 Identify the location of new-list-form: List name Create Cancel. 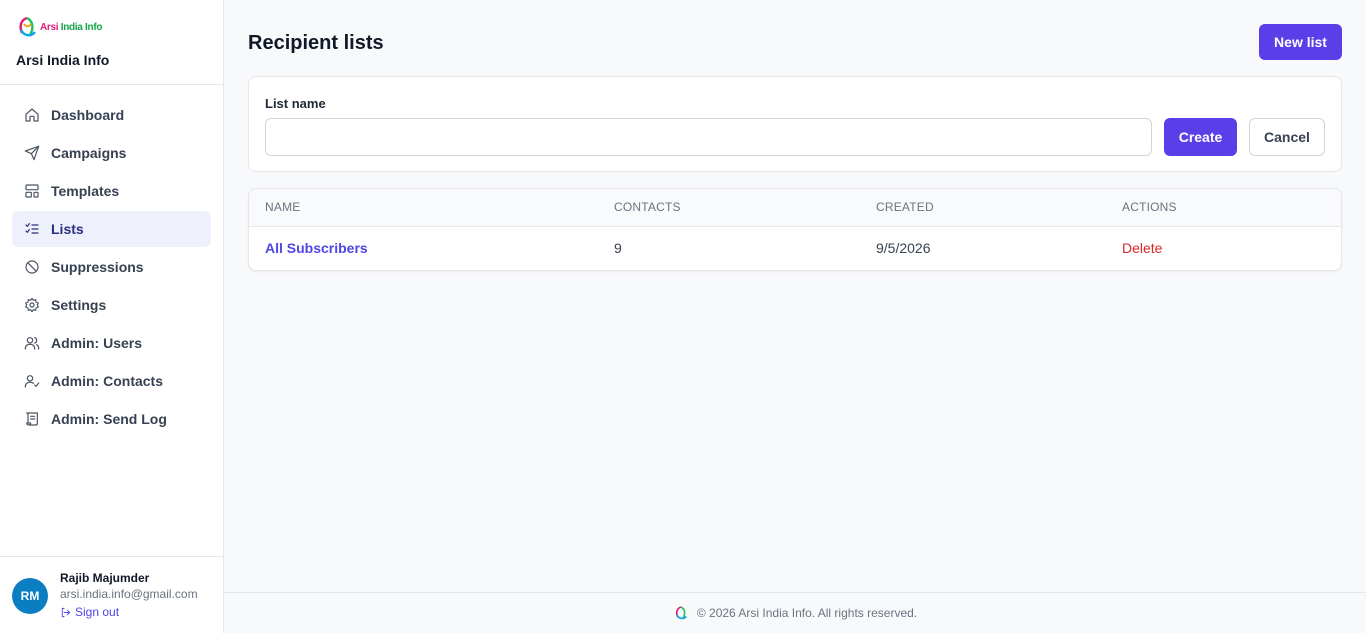
(795, 124).